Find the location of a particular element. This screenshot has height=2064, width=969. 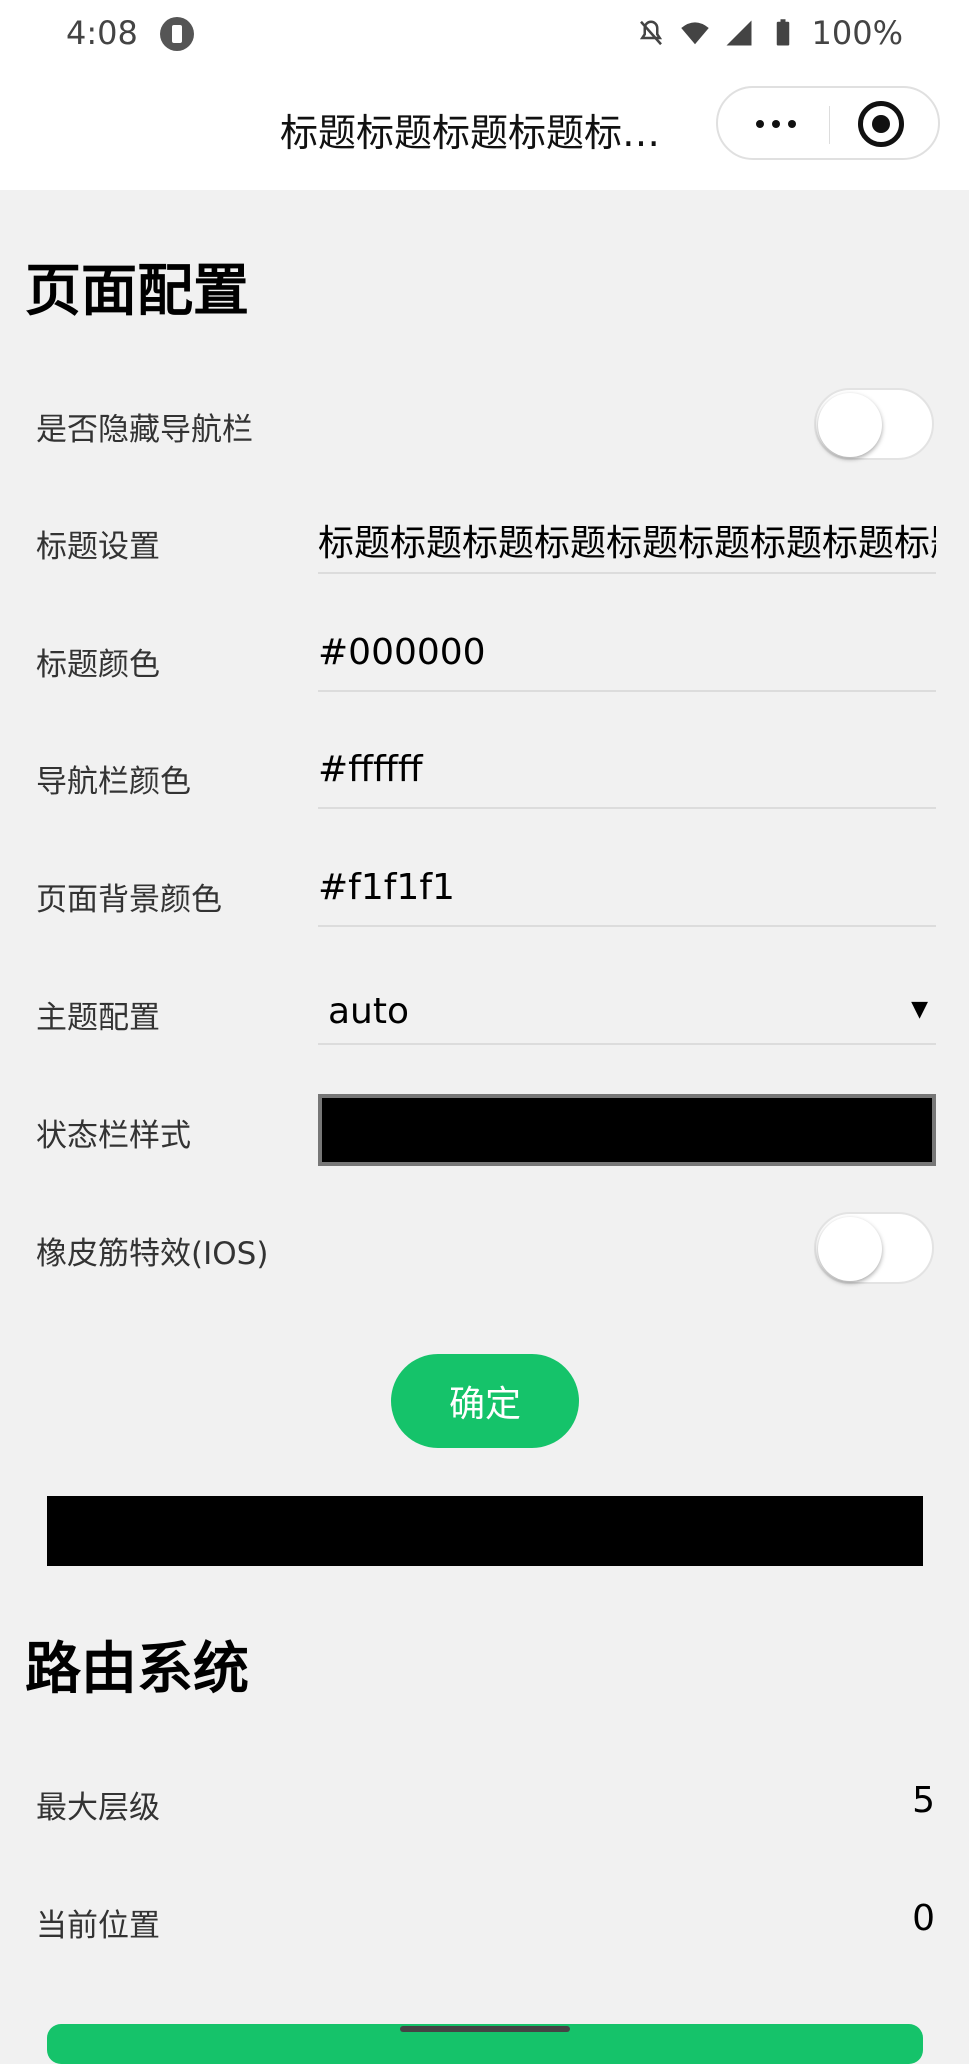

nav-color-label: 导航栏颜色 is located at coordinates (113, 782).